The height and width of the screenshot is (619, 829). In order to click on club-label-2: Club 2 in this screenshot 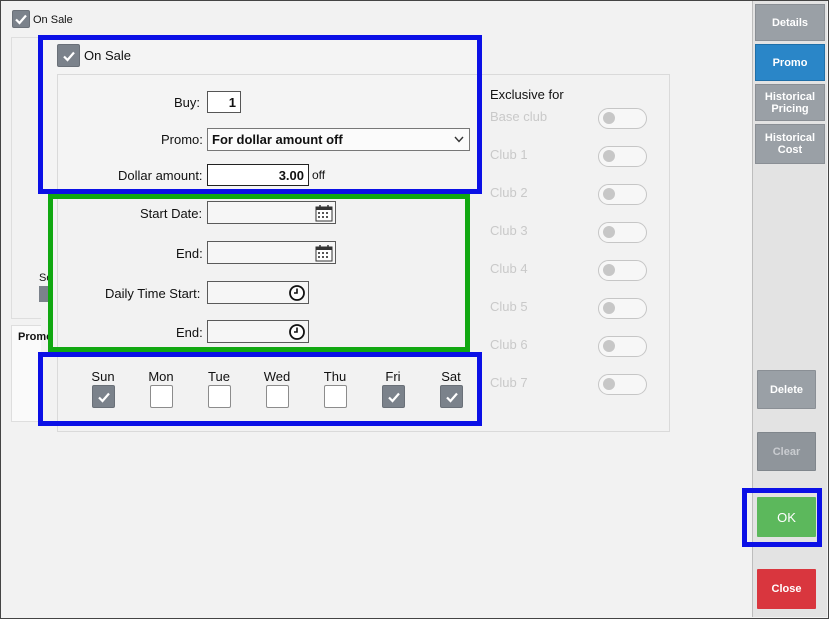, I will do `click(509, 192)`.